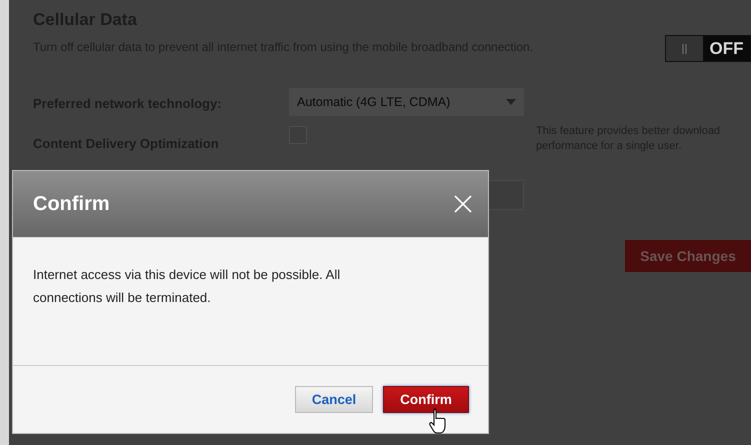  Describe the element at coordinates (187, 286) in the screenshot. I see `dialog-message: Internet access via this device will not be possible. All connections will be terminated.` at that location.